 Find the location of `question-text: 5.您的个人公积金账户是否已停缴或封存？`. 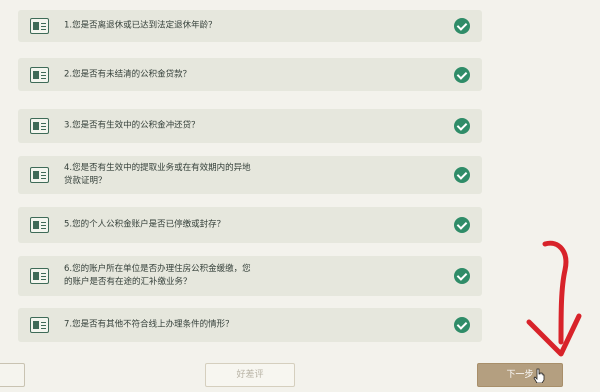

question-text: 5.您的个人公积金账户是否已停缴或封存？ is located at coordinates (145, 224).